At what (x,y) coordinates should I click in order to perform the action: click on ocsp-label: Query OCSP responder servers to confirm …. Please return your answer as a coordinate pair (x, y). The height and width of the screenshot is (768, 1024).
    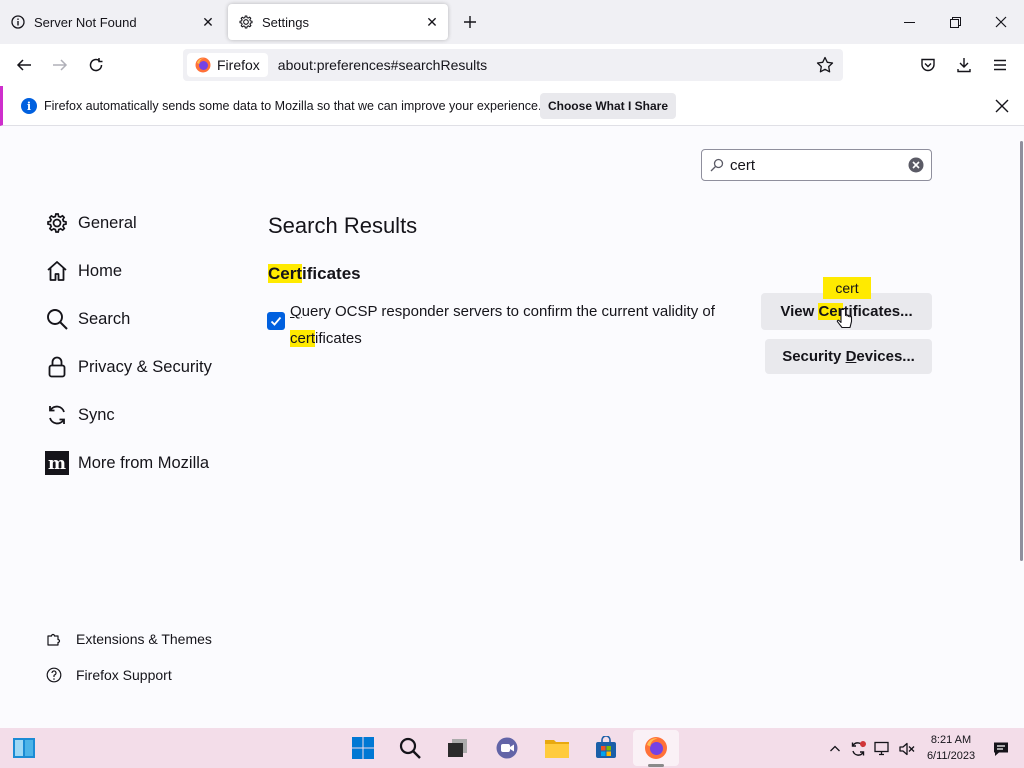
    Looking at the image, I should click on (515, 325).